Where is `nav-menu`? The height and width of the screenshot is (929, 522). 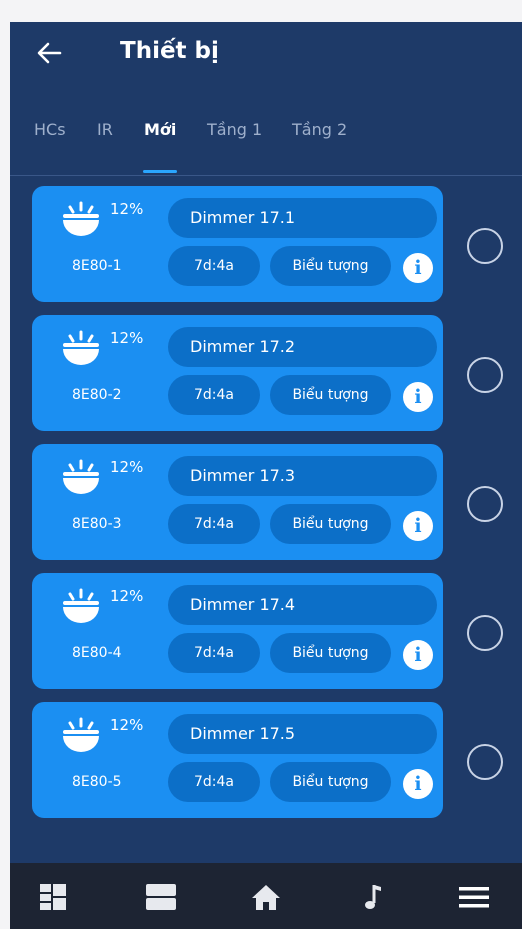 nav-menu is located at coordinates (474, 897).